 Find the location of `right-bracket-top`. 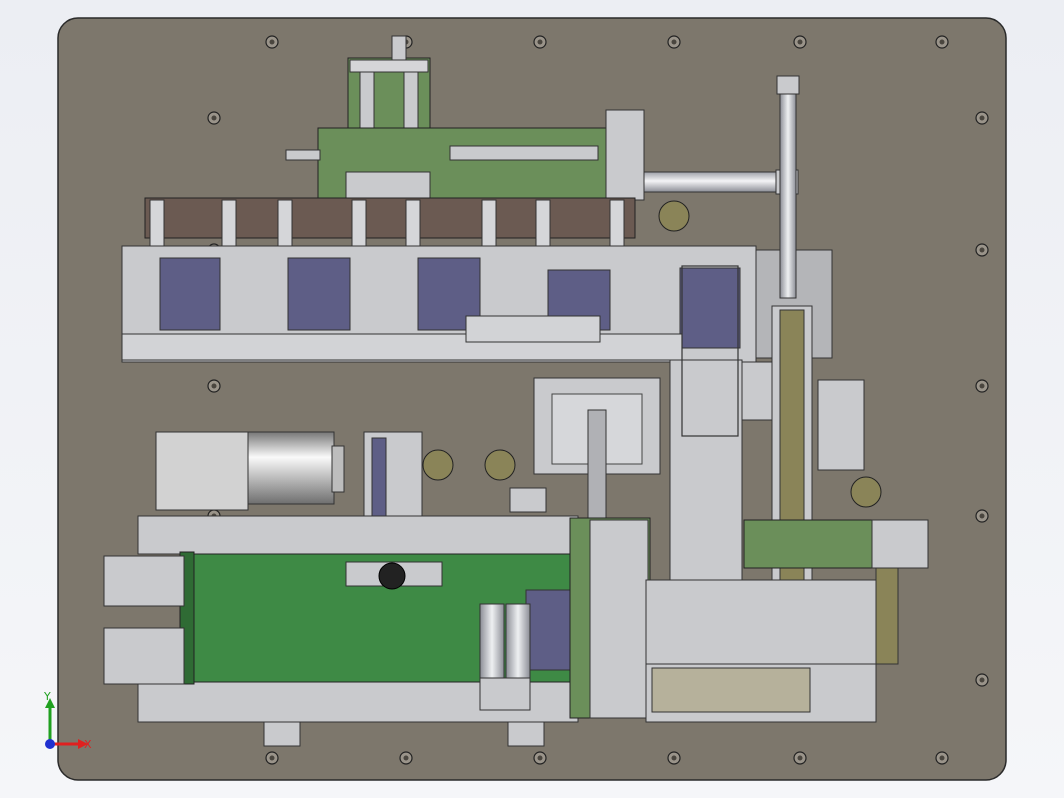

right-bracket-top is located at coordinates (841, 425).